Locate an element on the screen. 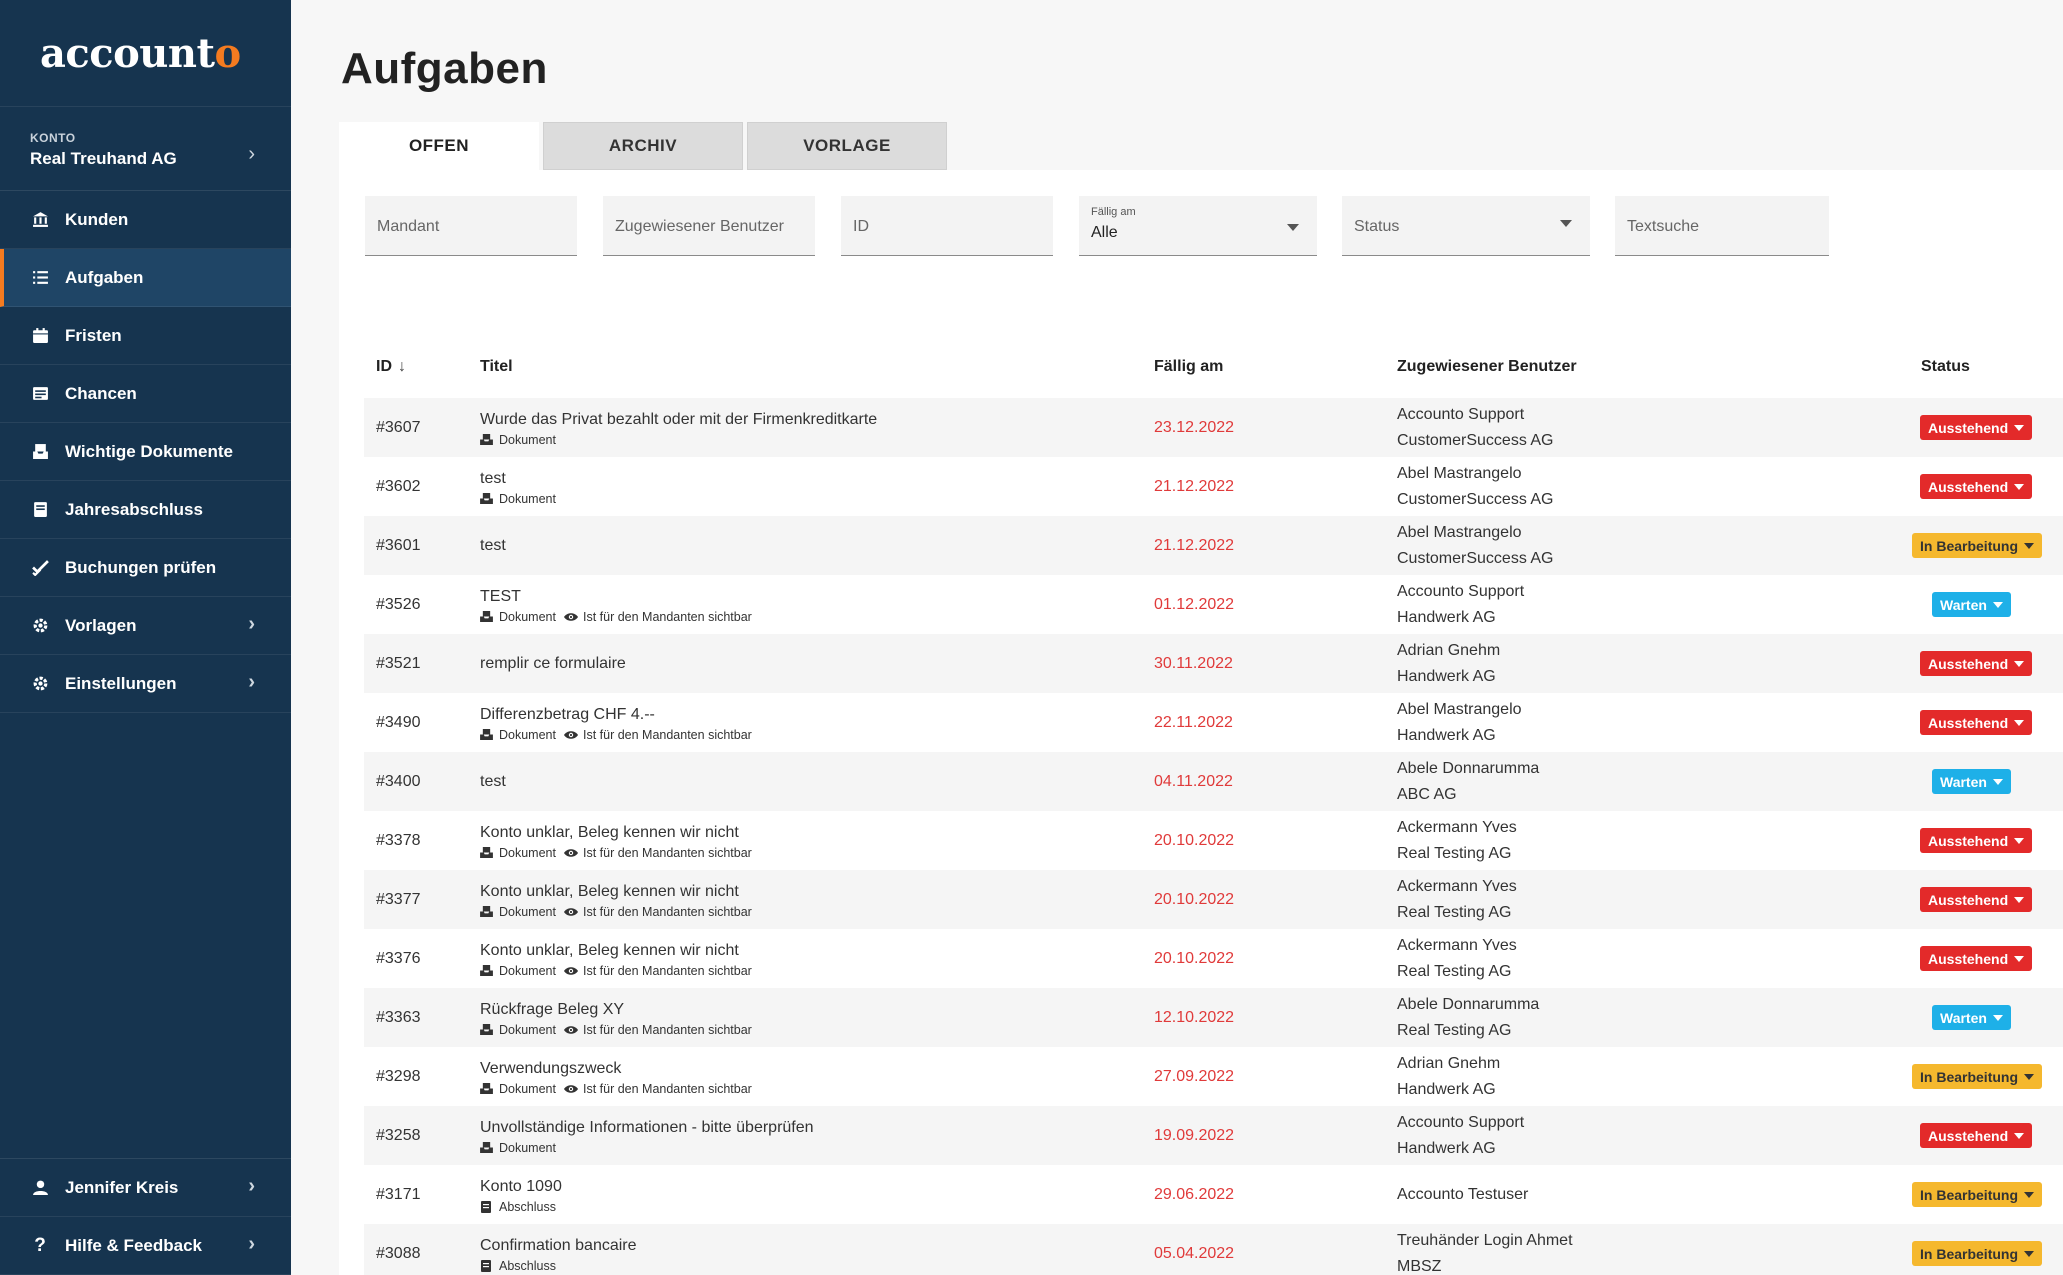 The image size is (2063, 1275). task-id: #3526 is located at coordinates (422, 605).